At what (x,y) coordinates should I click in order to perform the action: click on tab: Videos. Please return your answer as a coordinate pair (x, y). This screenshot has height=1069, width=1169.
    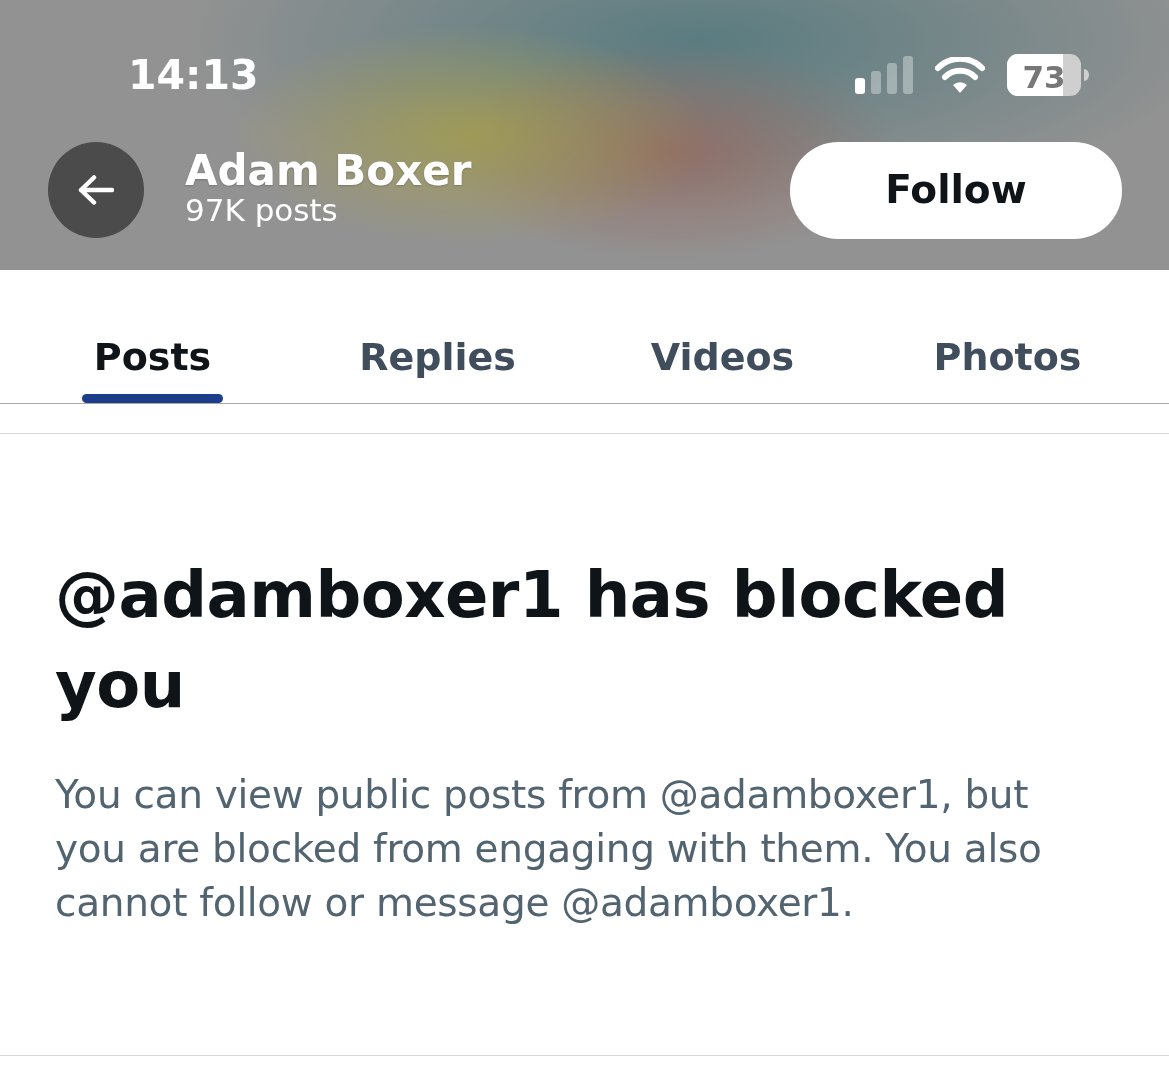
    Looking at the image, I should click on (722, 336).